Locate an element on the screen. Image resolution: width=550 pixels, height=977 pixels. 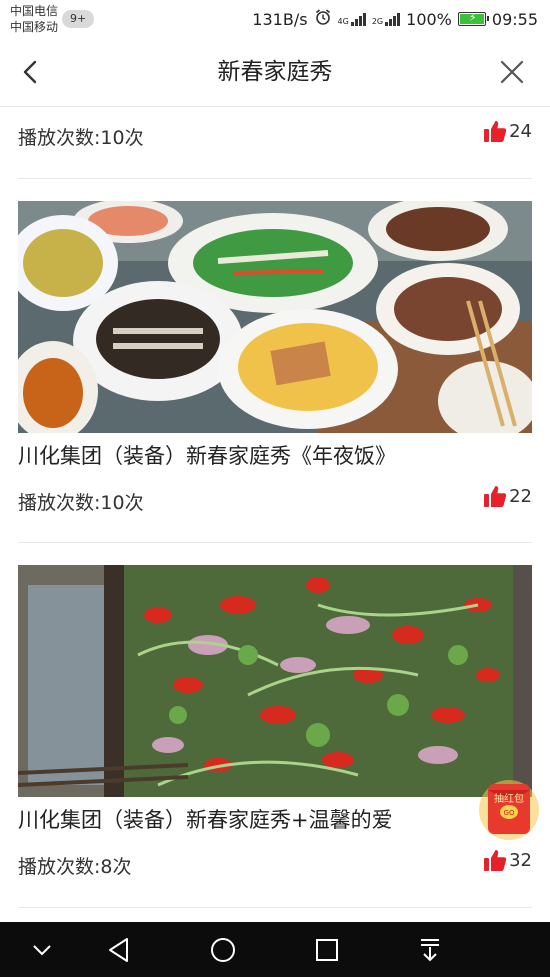
like-button: 32 is located at coordinates (507, 860).